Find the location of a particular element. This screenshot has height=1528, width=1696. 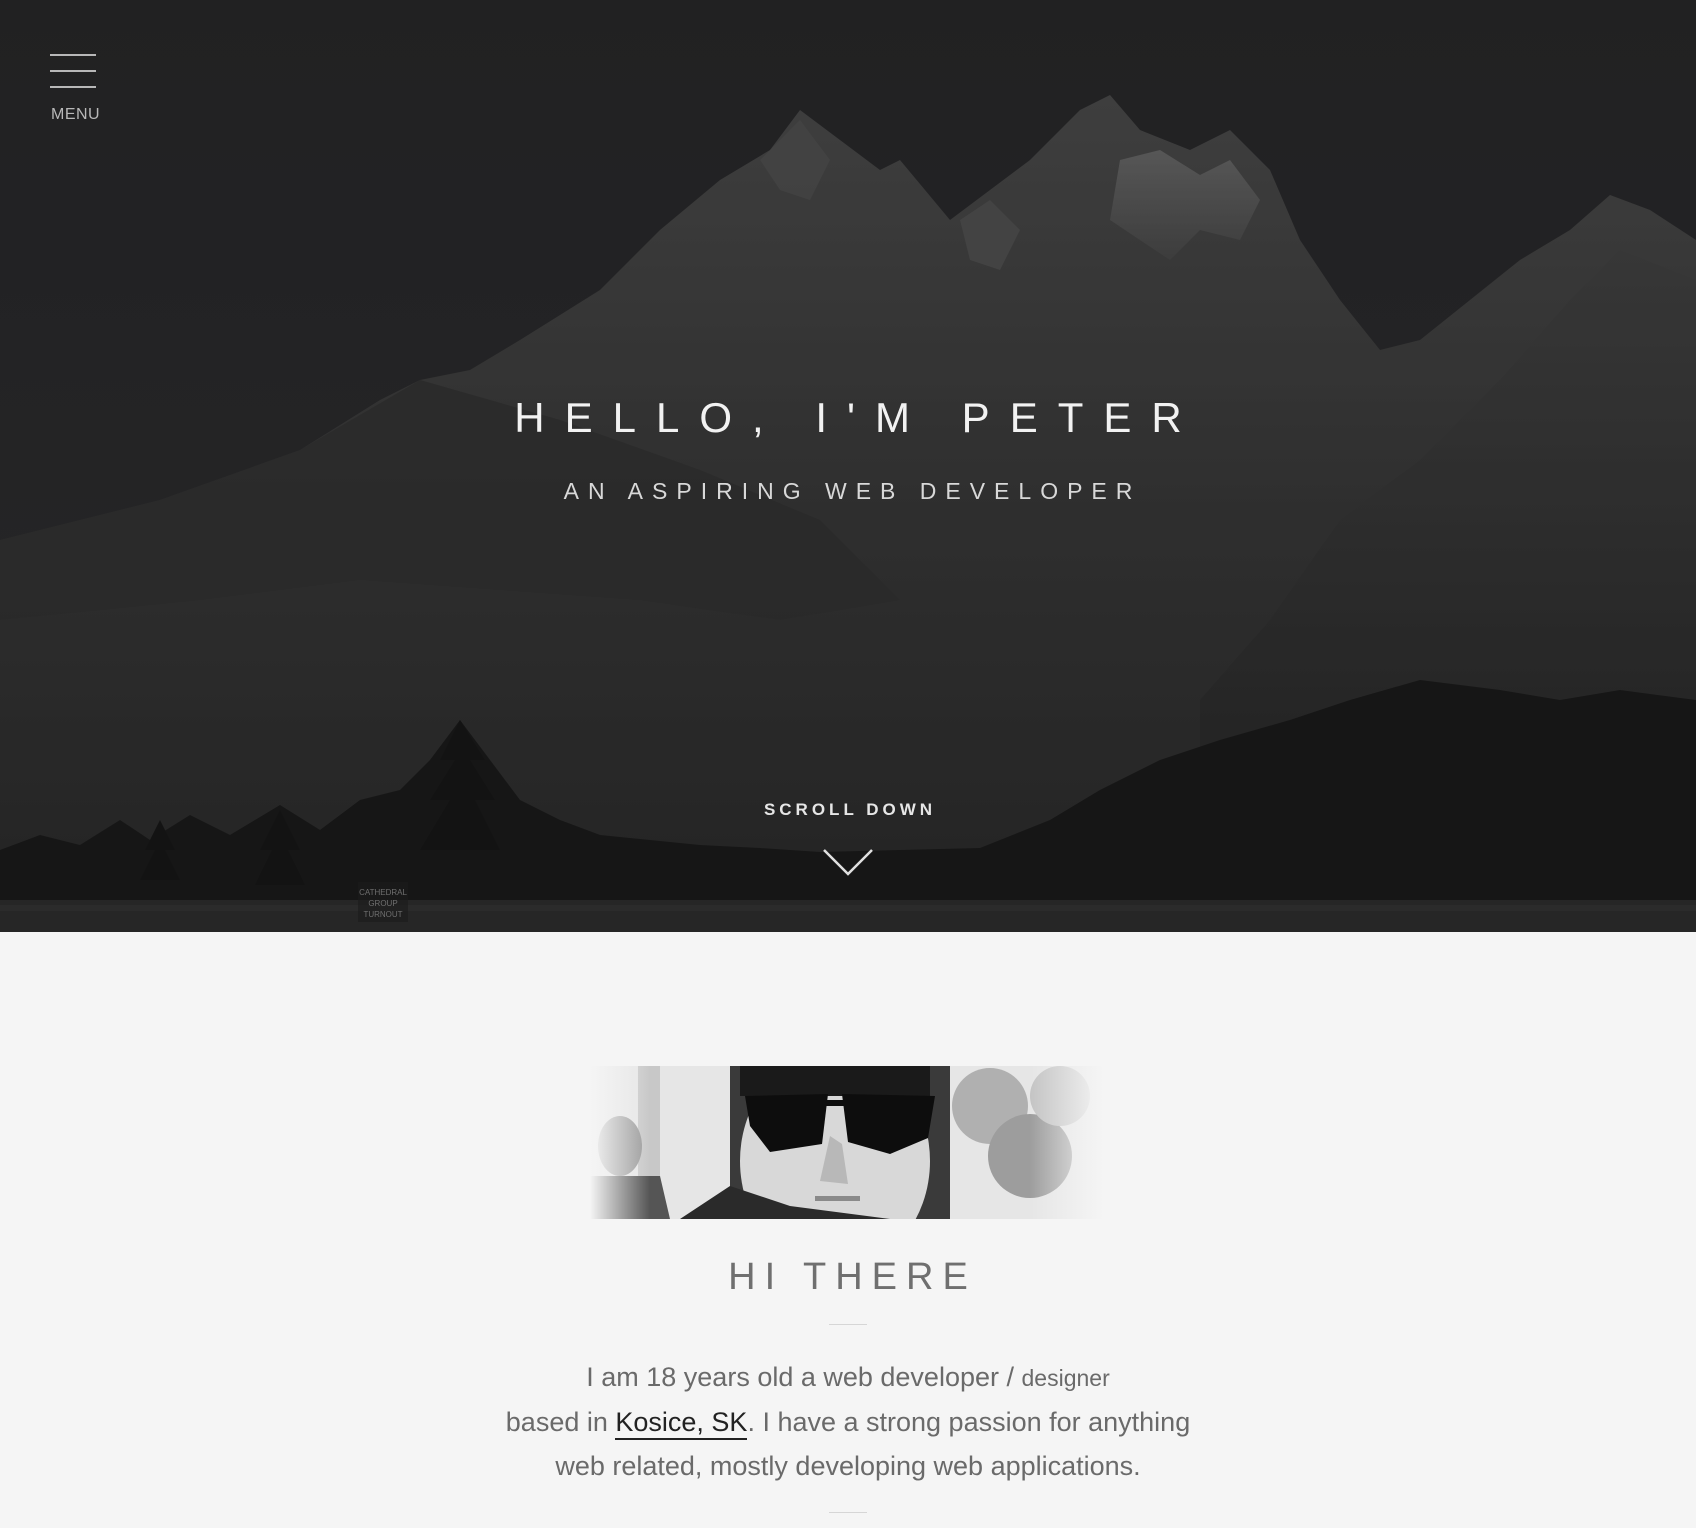

about-text-line-2: based in is located at coordinates (560, 1422).